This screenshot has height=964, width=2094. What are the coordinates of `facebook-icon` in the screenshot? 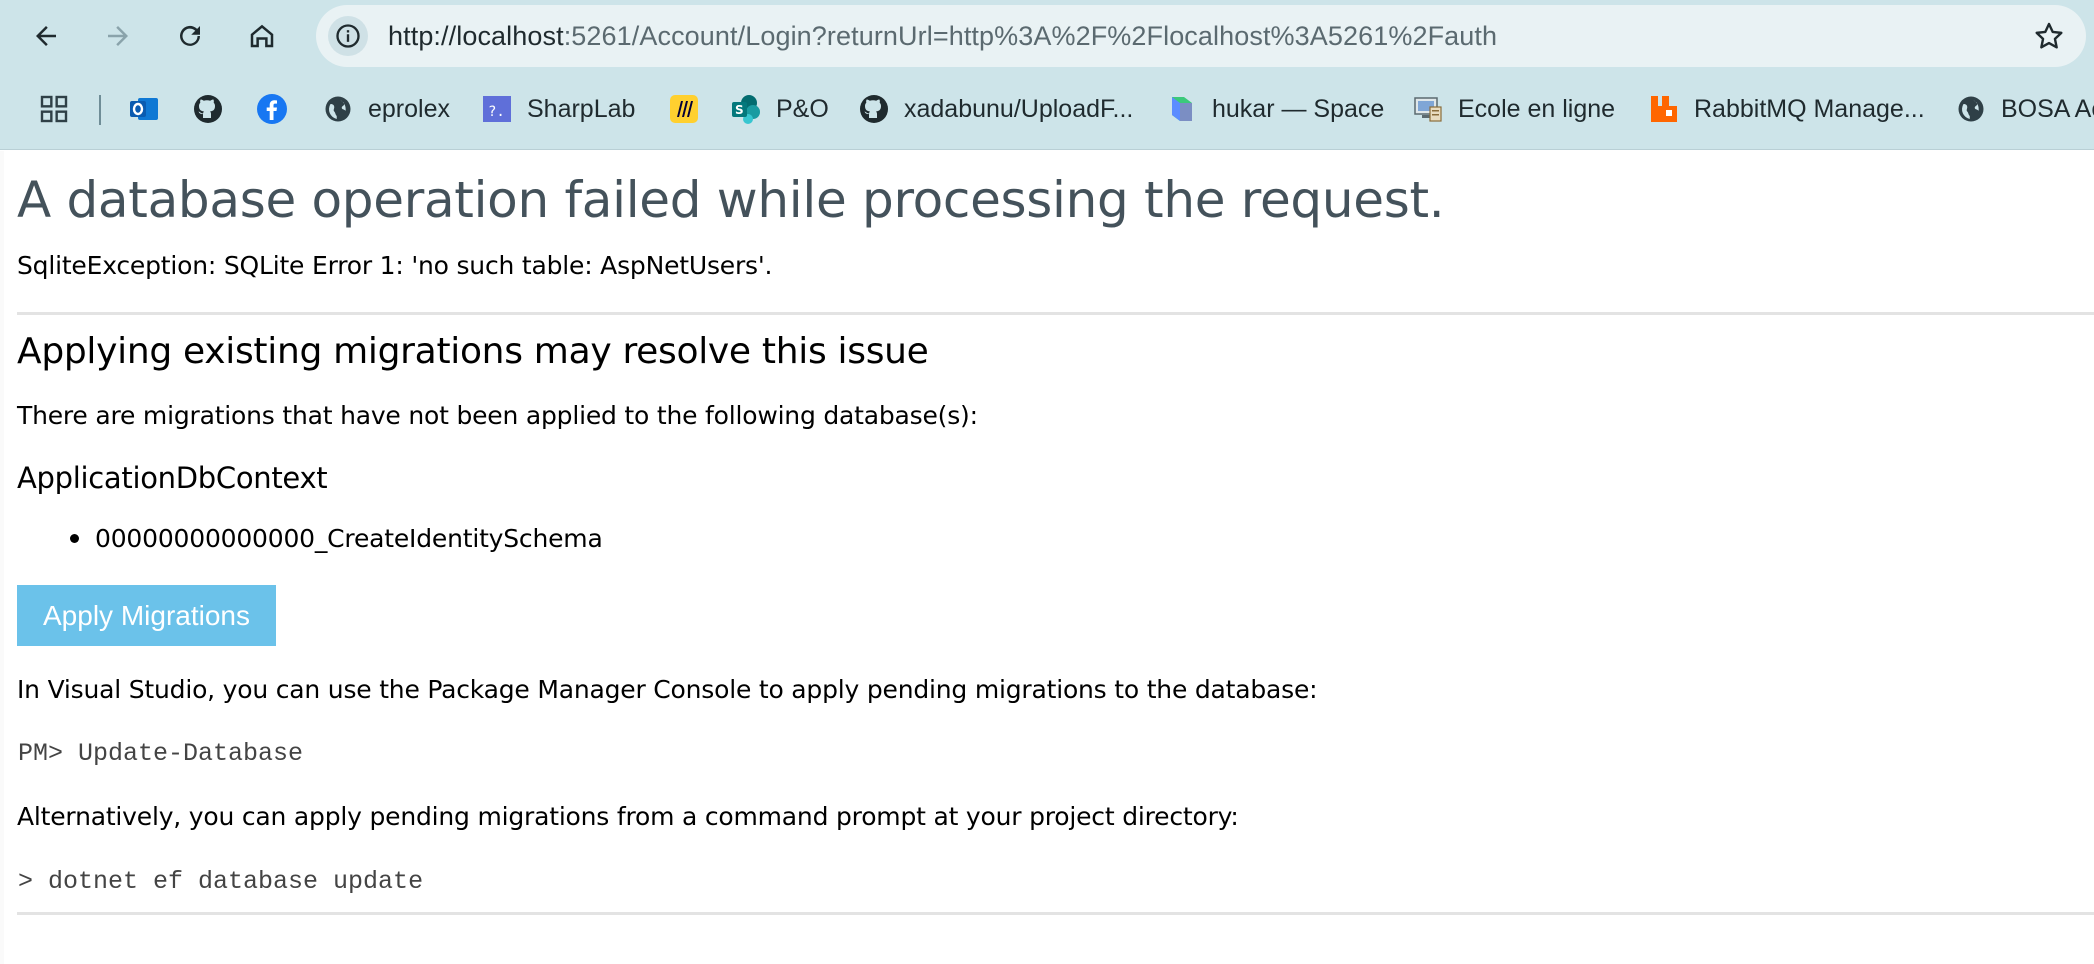 It's located at (272, 109).